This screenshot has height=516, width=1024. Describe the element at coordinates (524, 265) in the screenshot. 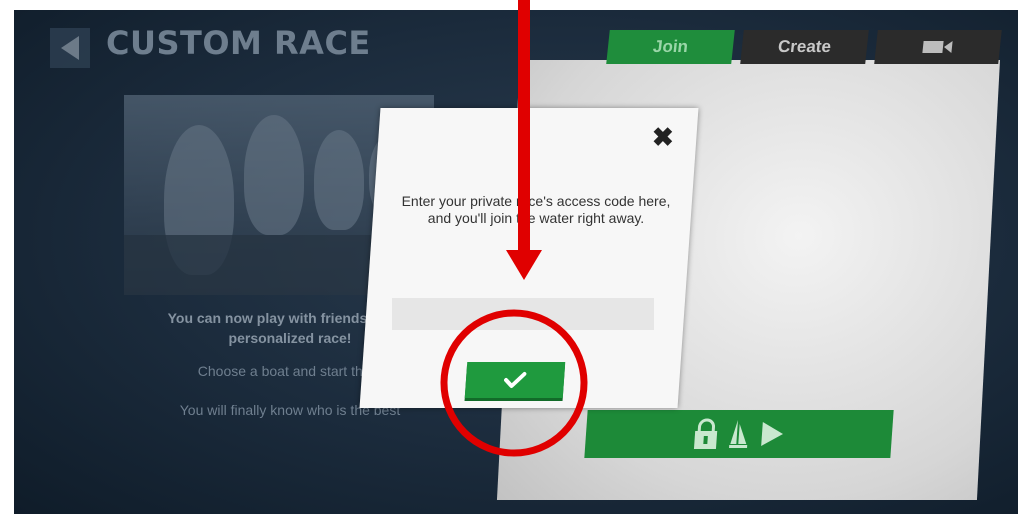

I see `annotation-arrow-head` at that location.